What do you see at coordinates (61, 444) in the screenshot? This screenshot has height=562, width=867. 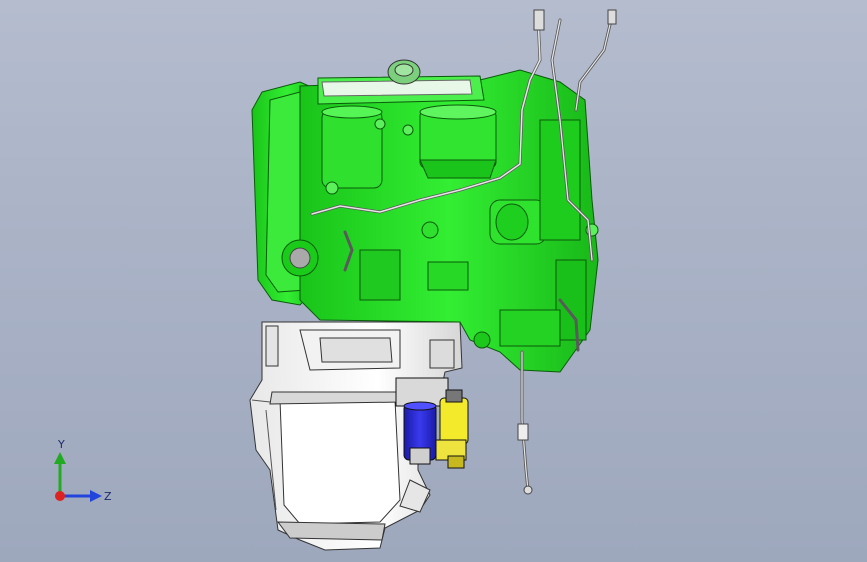 I see `y-axis-label: Y` at bounding box center [61, 444].